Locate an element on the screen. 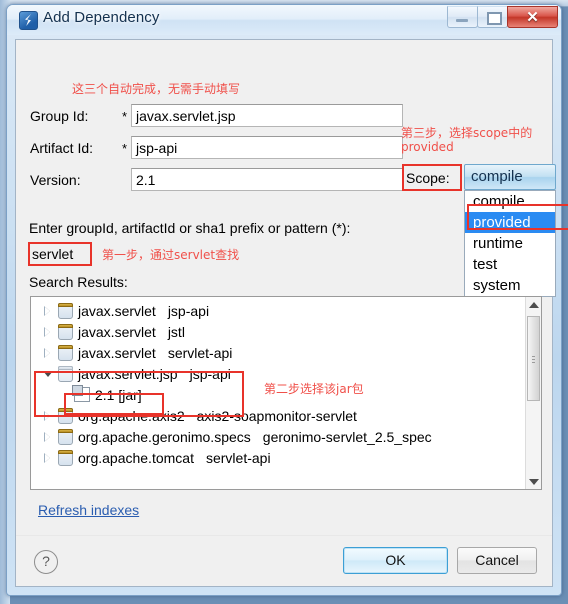 The height and width of the screenshot is (604, 568). result-version: 2.1 [jar] is located at coordinates (118, 395).